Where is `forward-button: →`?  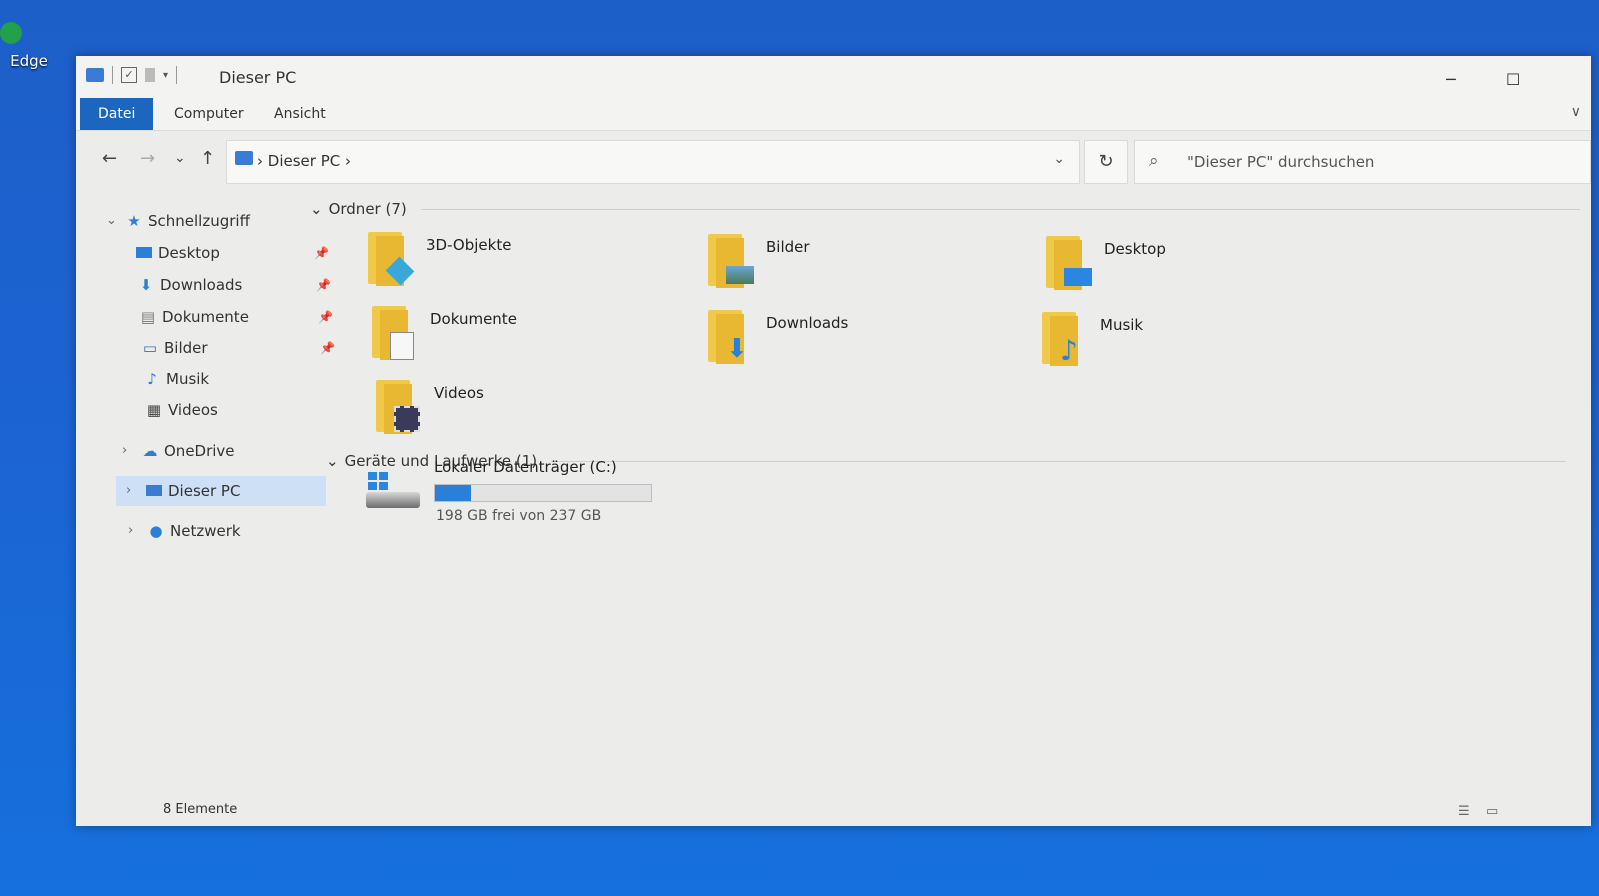
forward-button: → is located at coordinates (147, 158).